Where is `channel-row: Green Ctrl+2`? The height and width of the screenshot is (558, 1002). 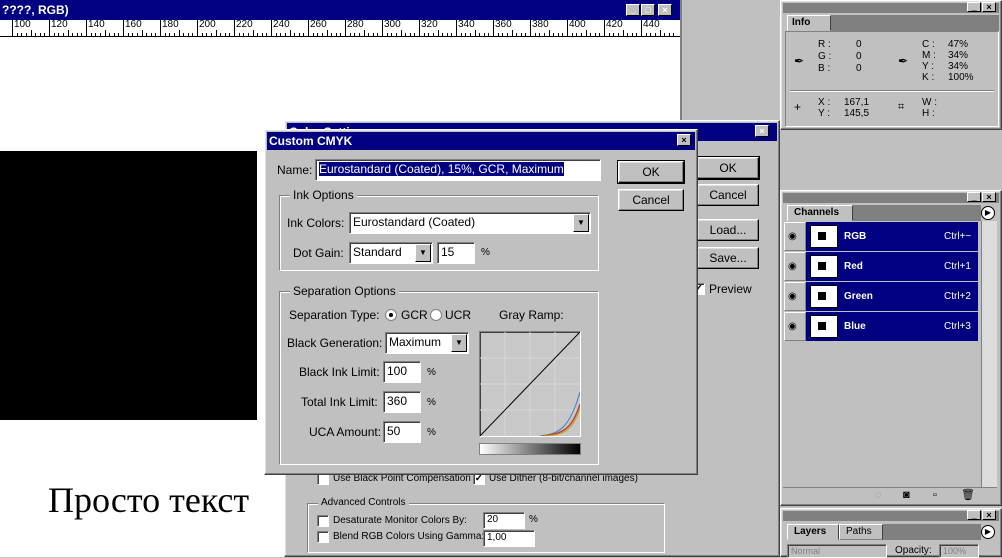
channel-row: Green Ctrl+2 is located at coordinates (892, 296).